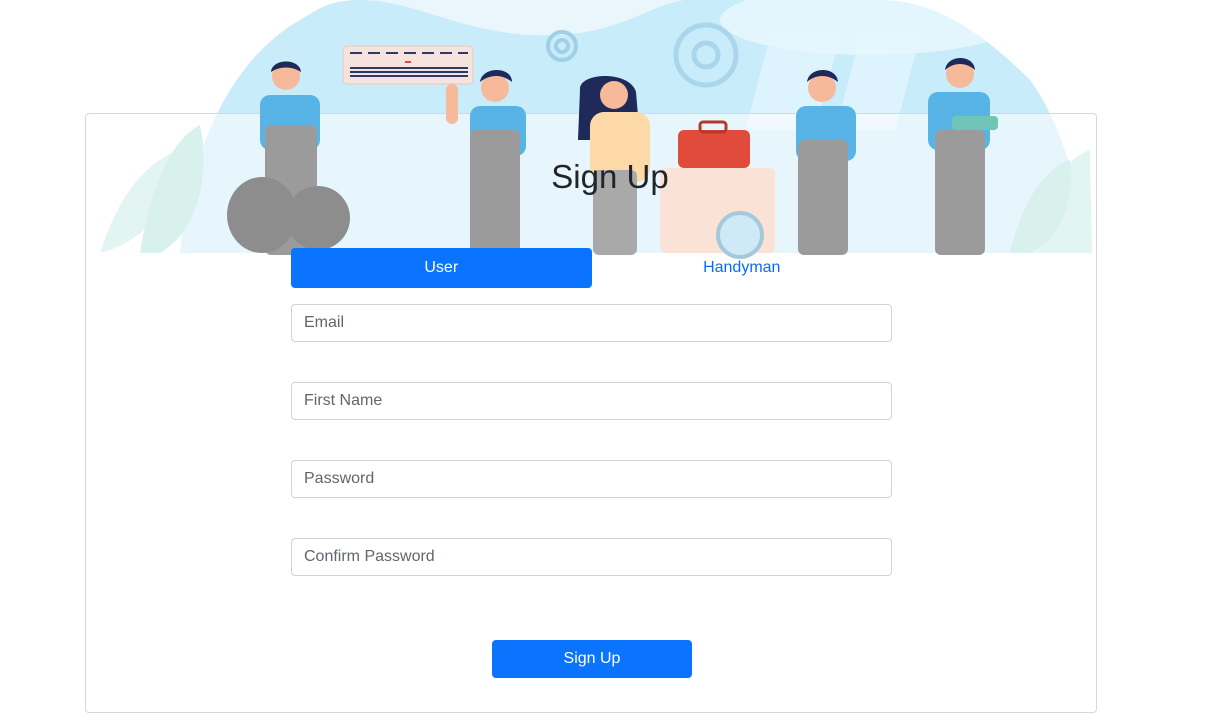 This screenshot has height=713, width=1220. I want to click on password-input, so click(591, 479).